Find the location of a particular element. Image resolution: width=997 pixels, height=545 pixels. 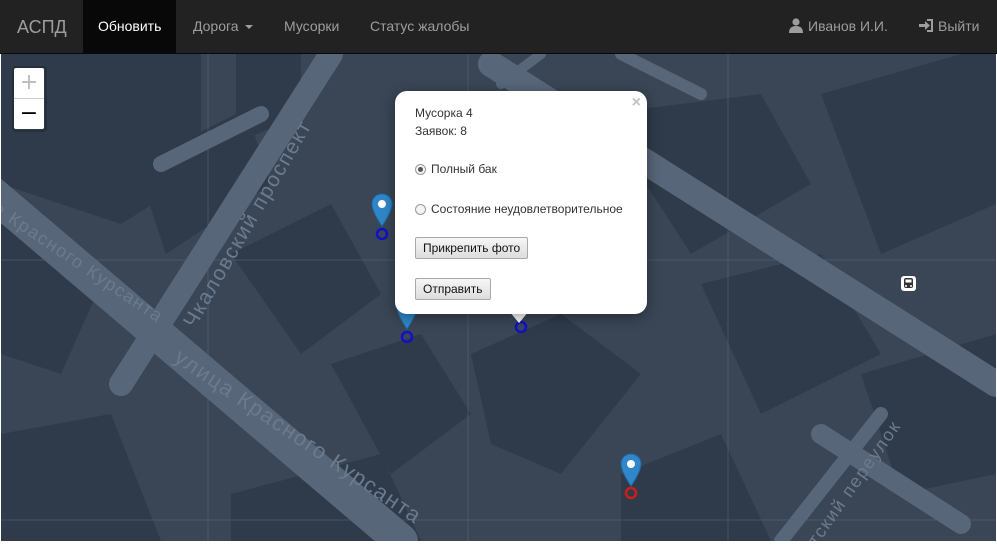

logout-label: Выйти is located at coordinates (959, 26).